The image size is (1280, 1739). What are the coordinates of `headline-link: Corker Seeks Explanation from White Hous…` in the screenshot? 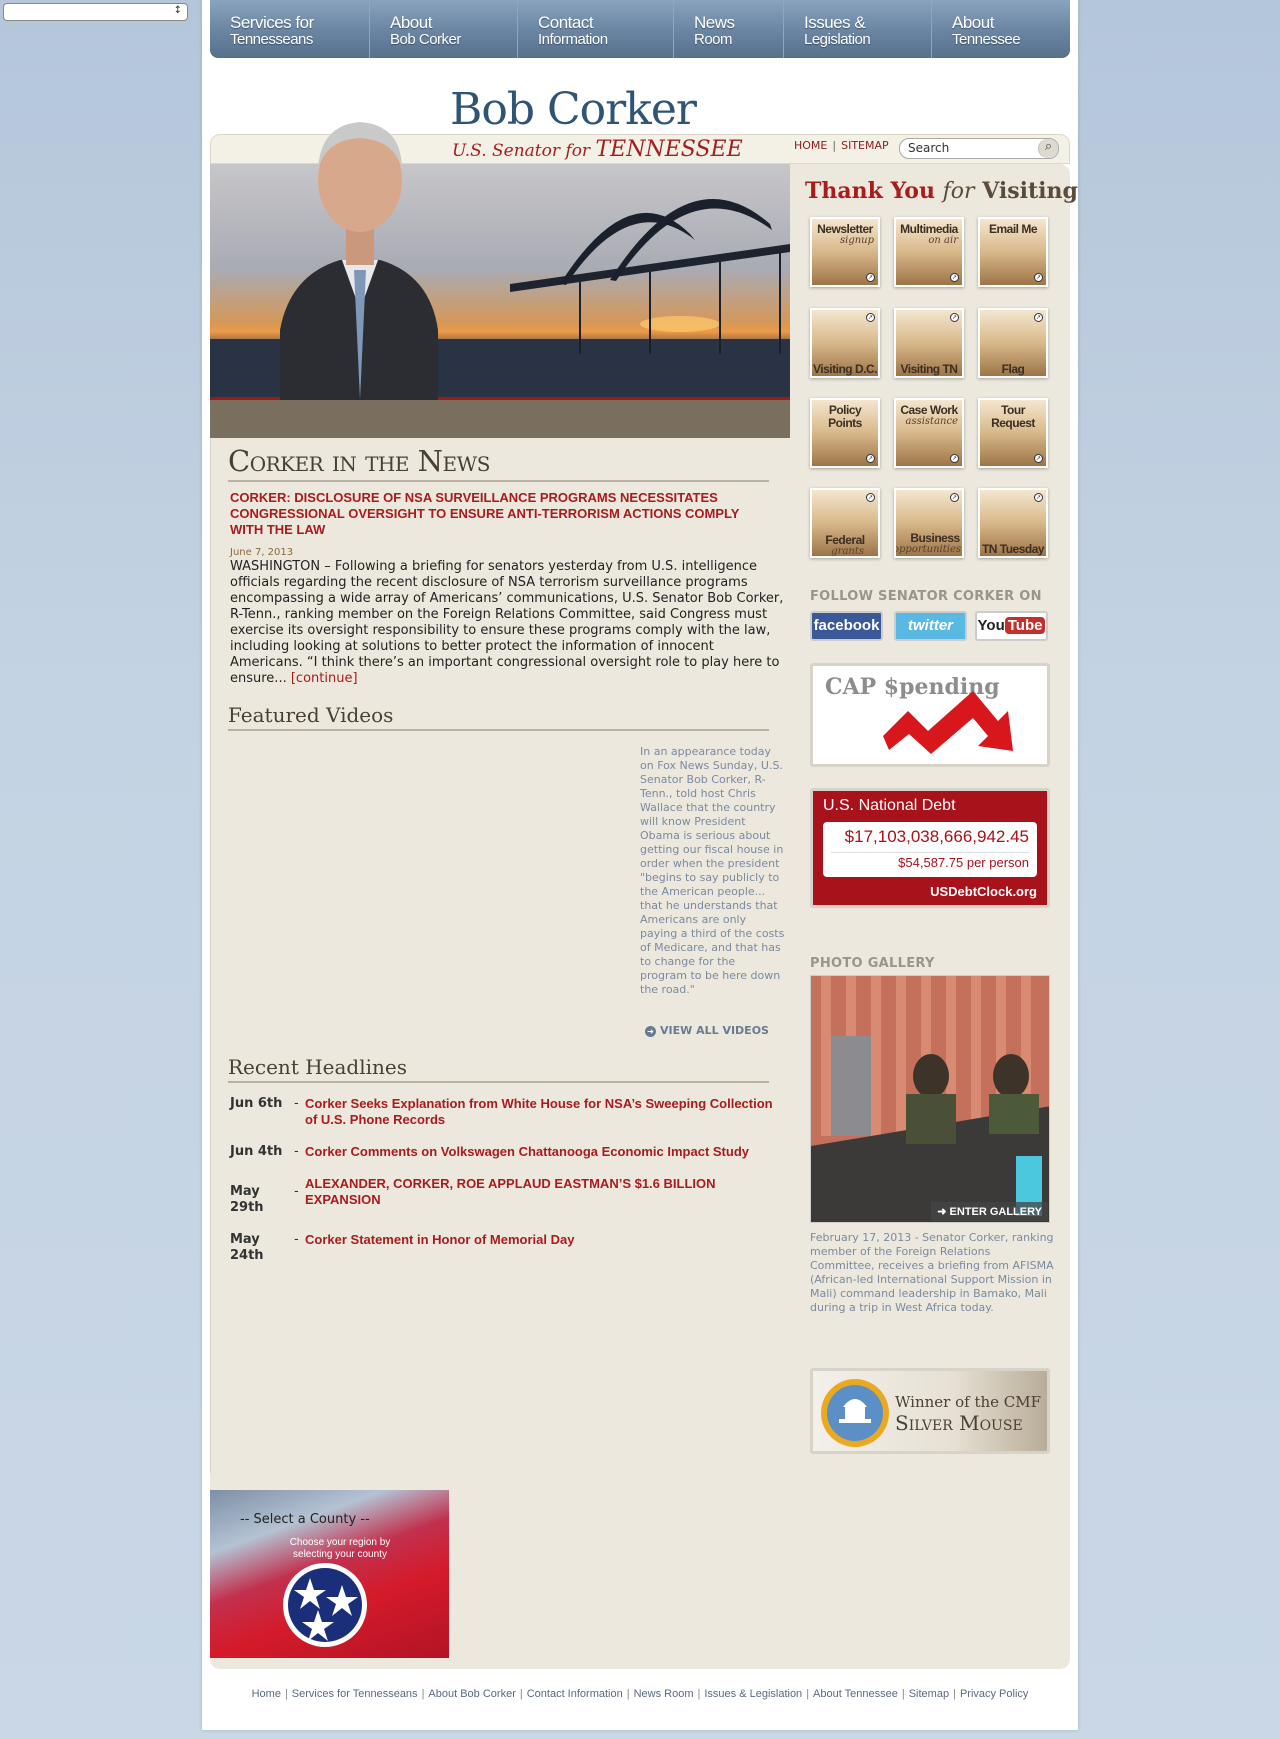 It's located at (540, 1112).